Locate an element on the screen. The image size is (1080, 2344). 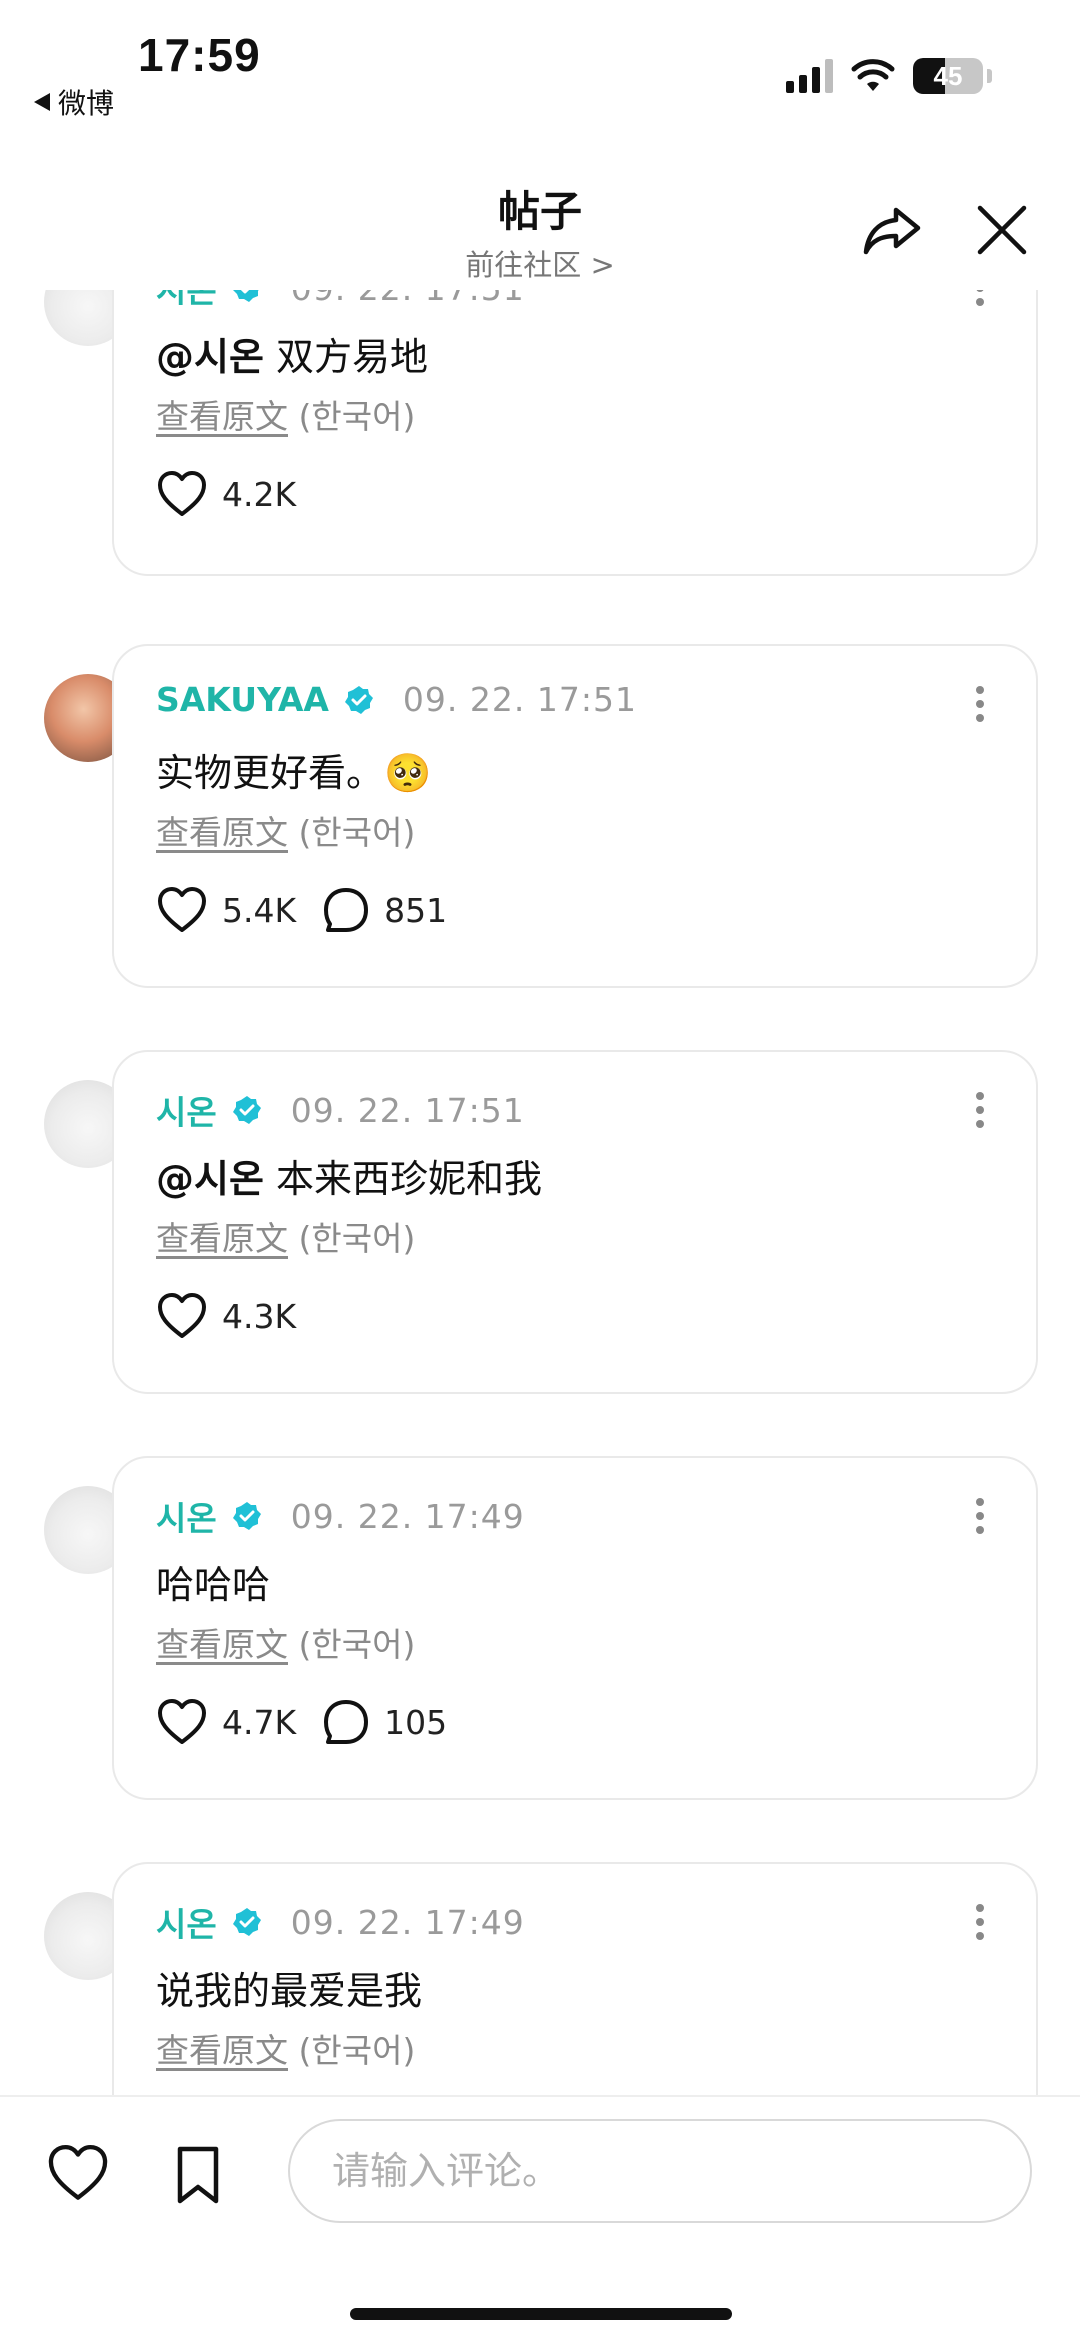
reply-count: 105 is located at coordinates (416, 1722).